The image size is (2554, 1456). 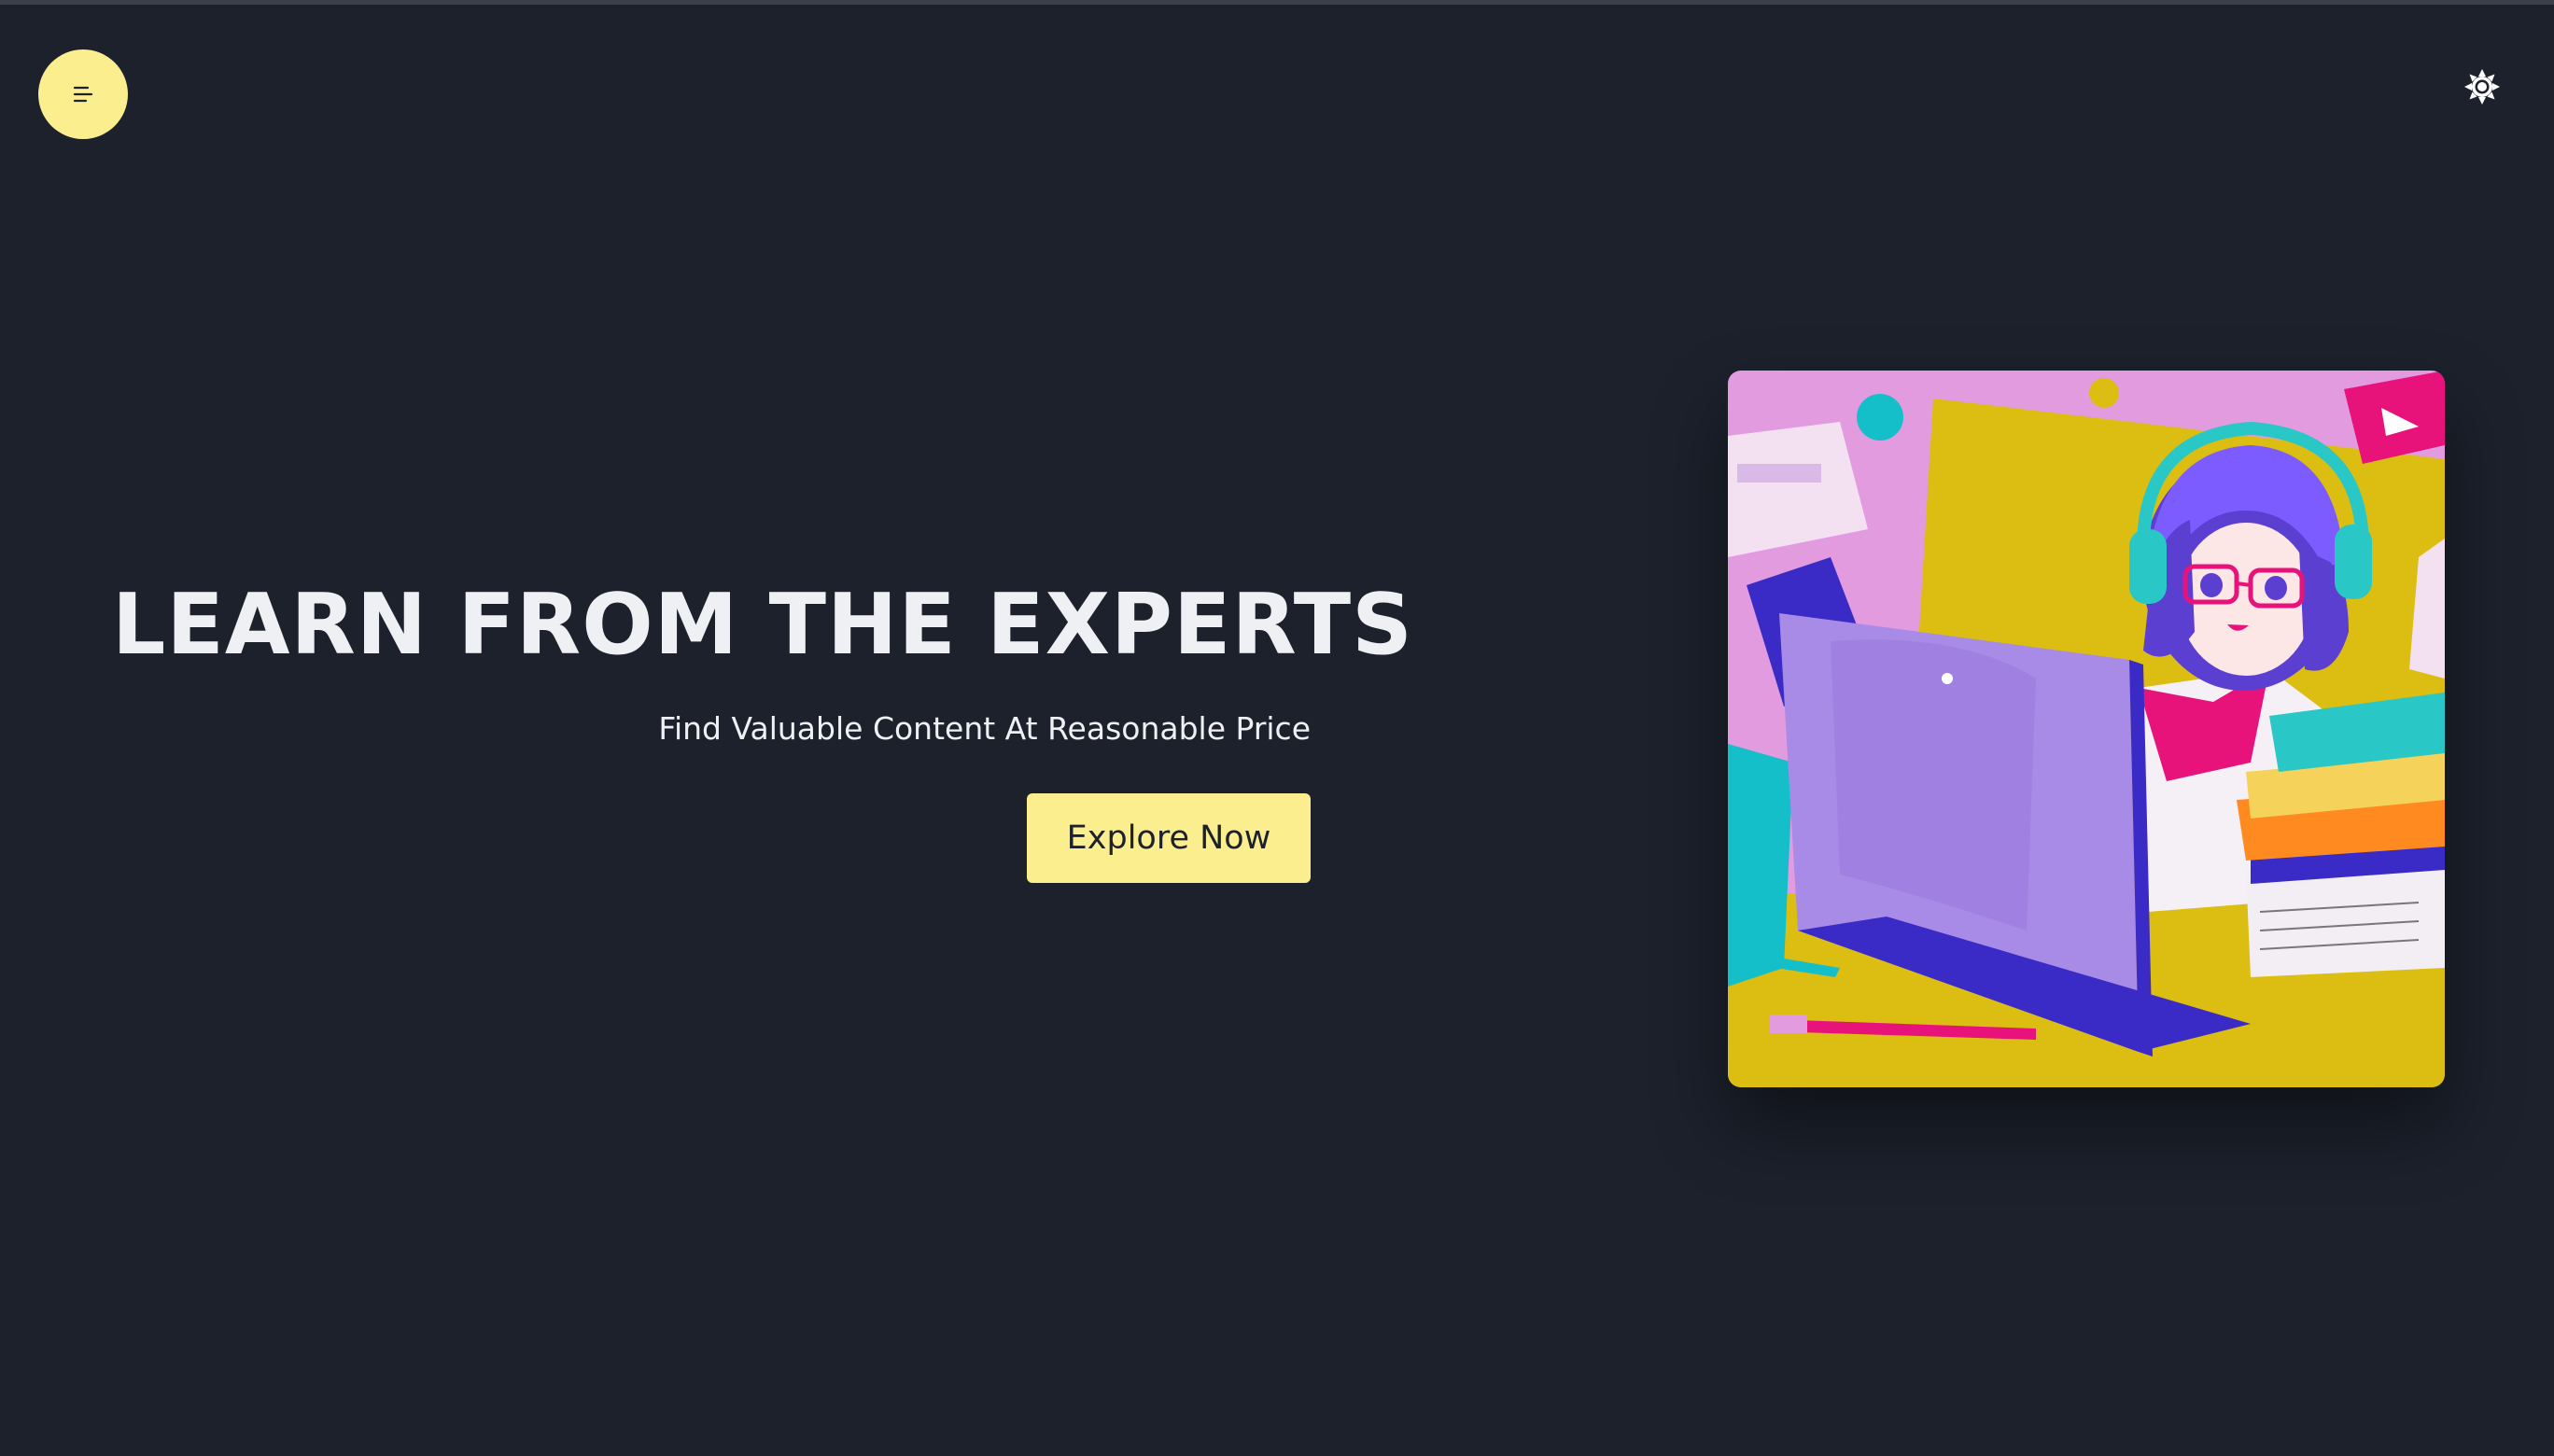 I want to click on menu-button, so click(x=83, y=94).